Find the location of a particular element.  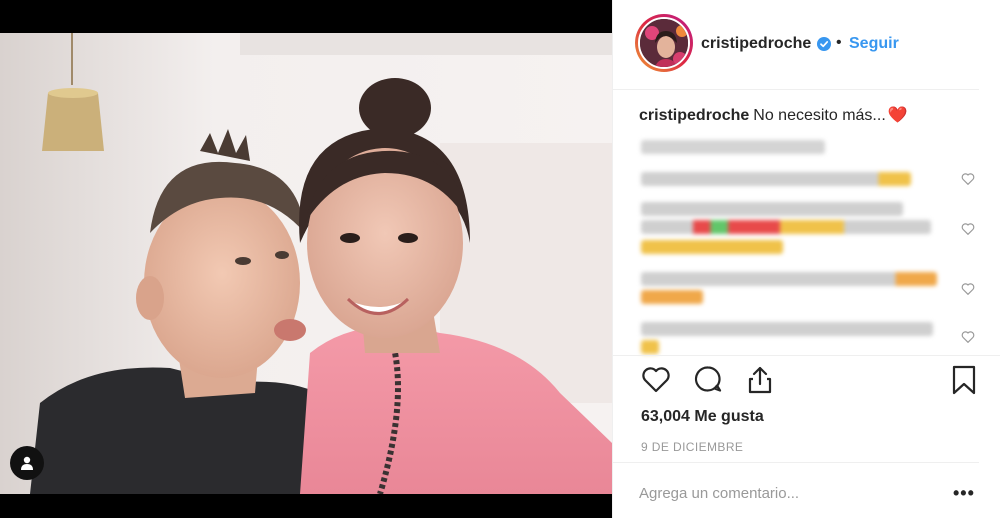

post-header: cristipedroche • Seguir is located at coordinates (796, 45).